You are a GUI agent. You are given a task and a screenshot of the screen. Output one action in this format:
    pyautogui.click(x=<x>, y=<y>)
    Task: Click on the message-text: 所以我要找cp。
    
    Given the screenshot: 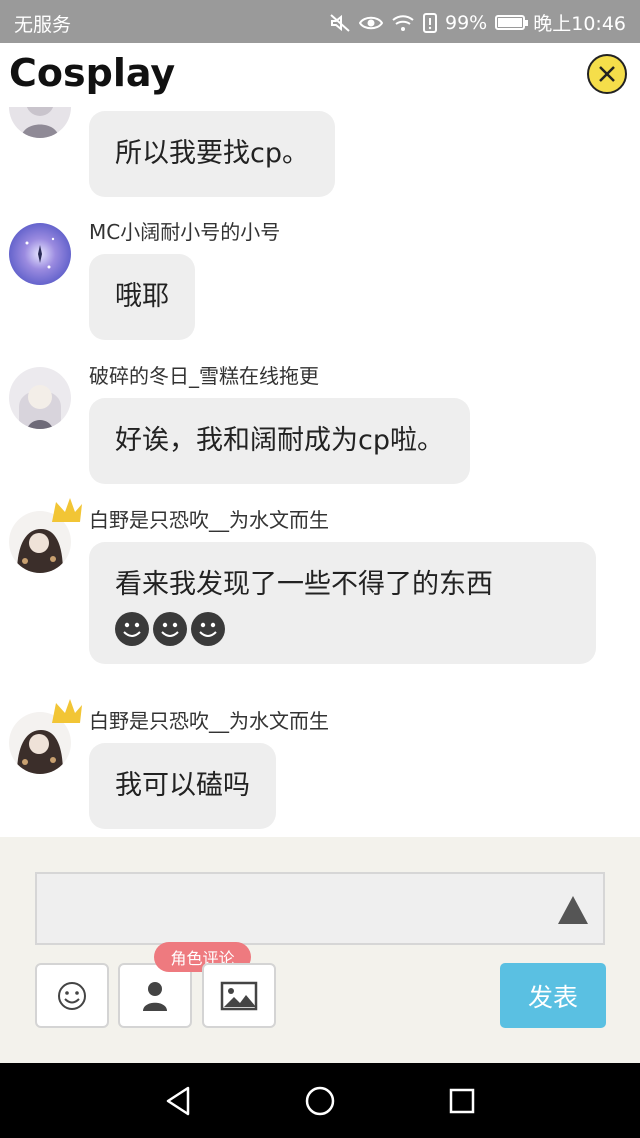 What is the action you would take?
    pyautogui.click(x=212, y=153)
    